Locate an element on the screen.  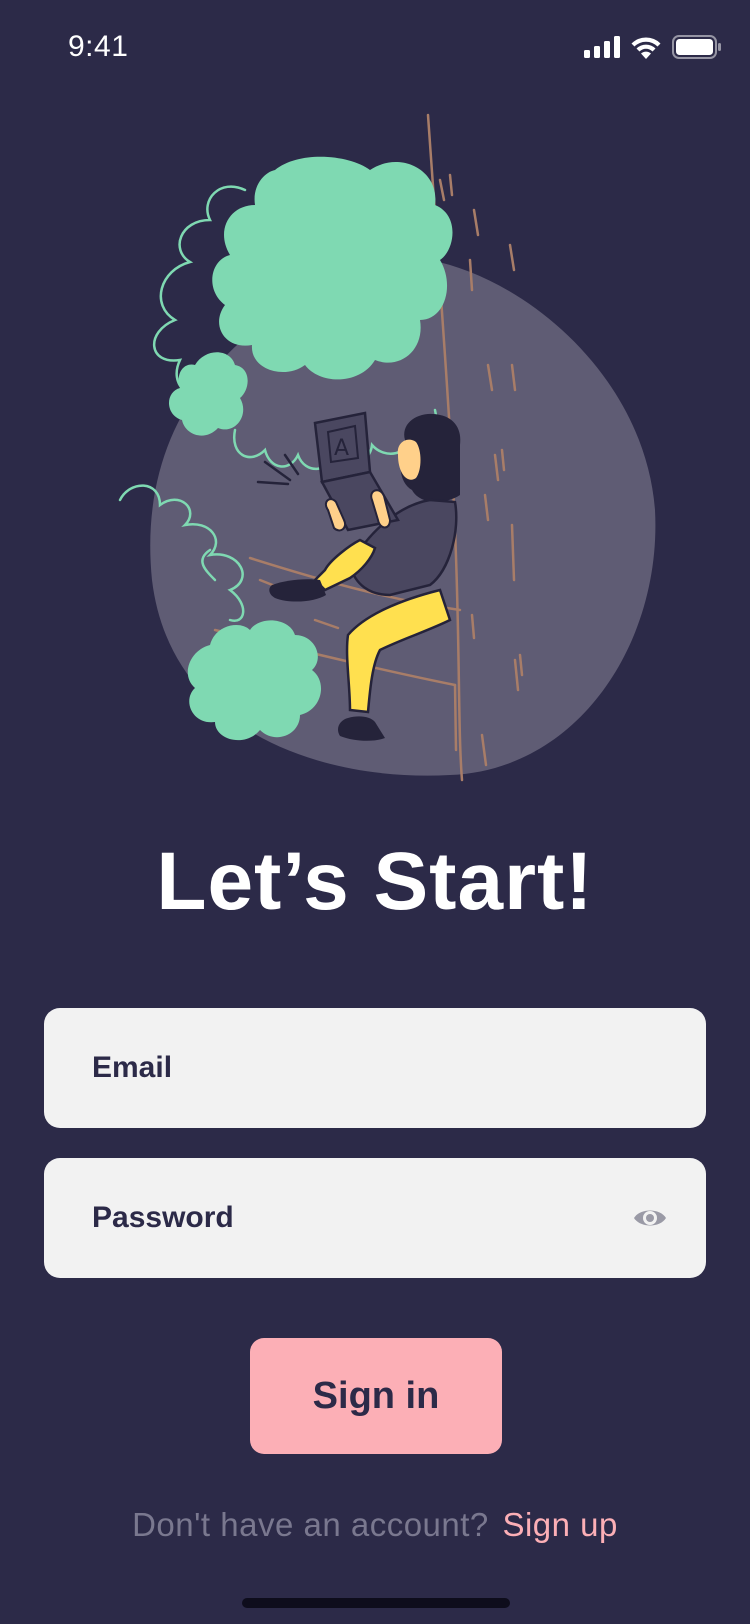
wifi-icon is located at coordinates (646, 48).